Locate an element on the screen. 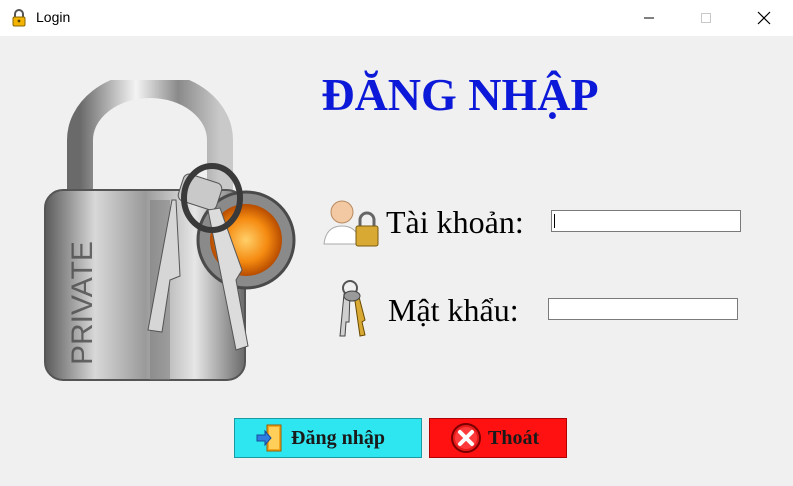 Image resolution: width=793 pixels, height=486 pixels. lock-icon is located at coordinates (19, 18).